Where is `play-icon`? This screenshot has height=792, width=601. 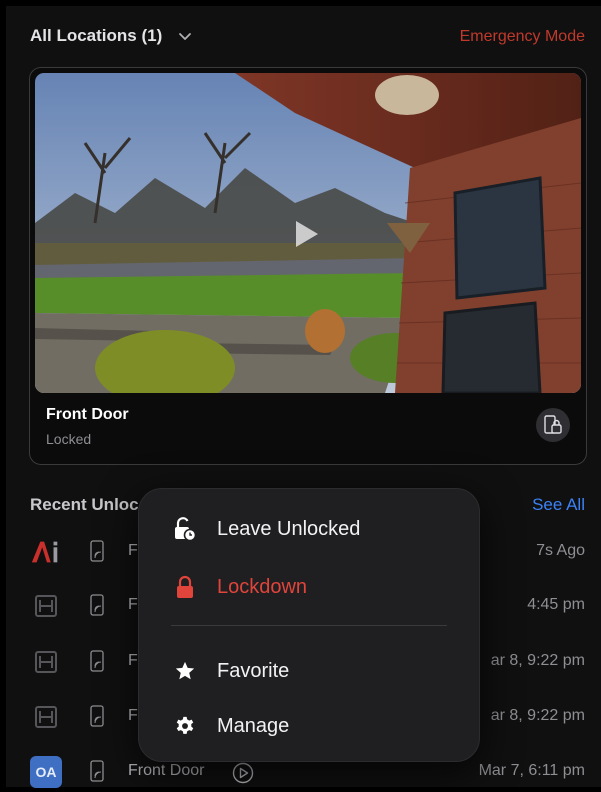 play-icon is located at coordinates (307, 234).